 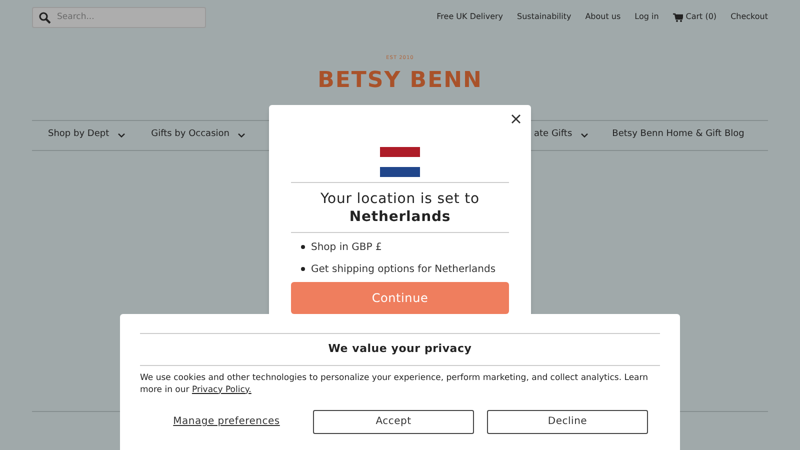 What do you see at coordinates (561, 135) in the screenshot?
I see `nav-item: ate Gifts` at bounding box center [561, 135].